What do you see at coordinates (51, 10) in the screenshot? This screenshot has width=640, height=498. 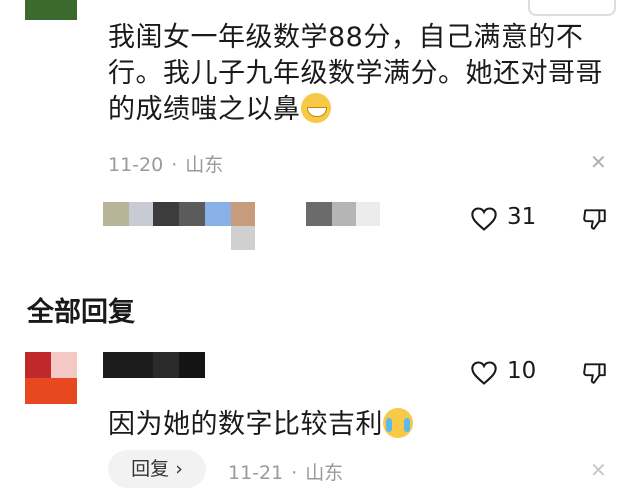 I see `commenter-avatar` at bounding box center [51, 10].